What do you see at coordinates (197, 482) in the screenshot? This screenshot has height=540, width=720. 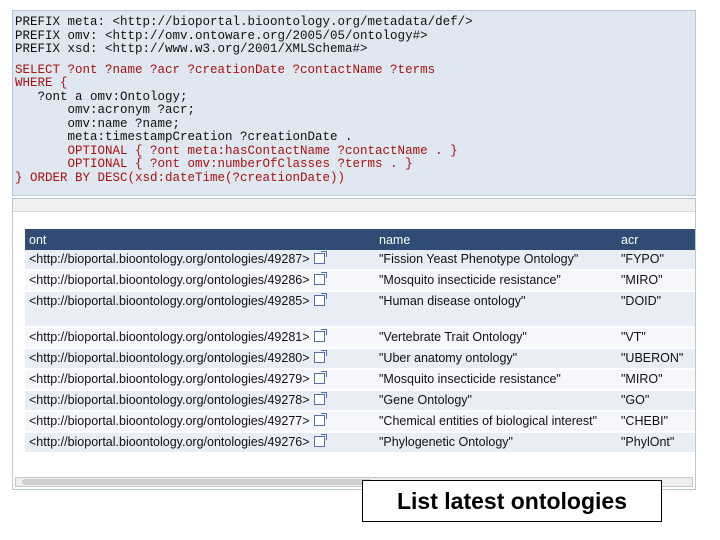 I see `scrollbar-thumb` at bounding box center [197, 482].